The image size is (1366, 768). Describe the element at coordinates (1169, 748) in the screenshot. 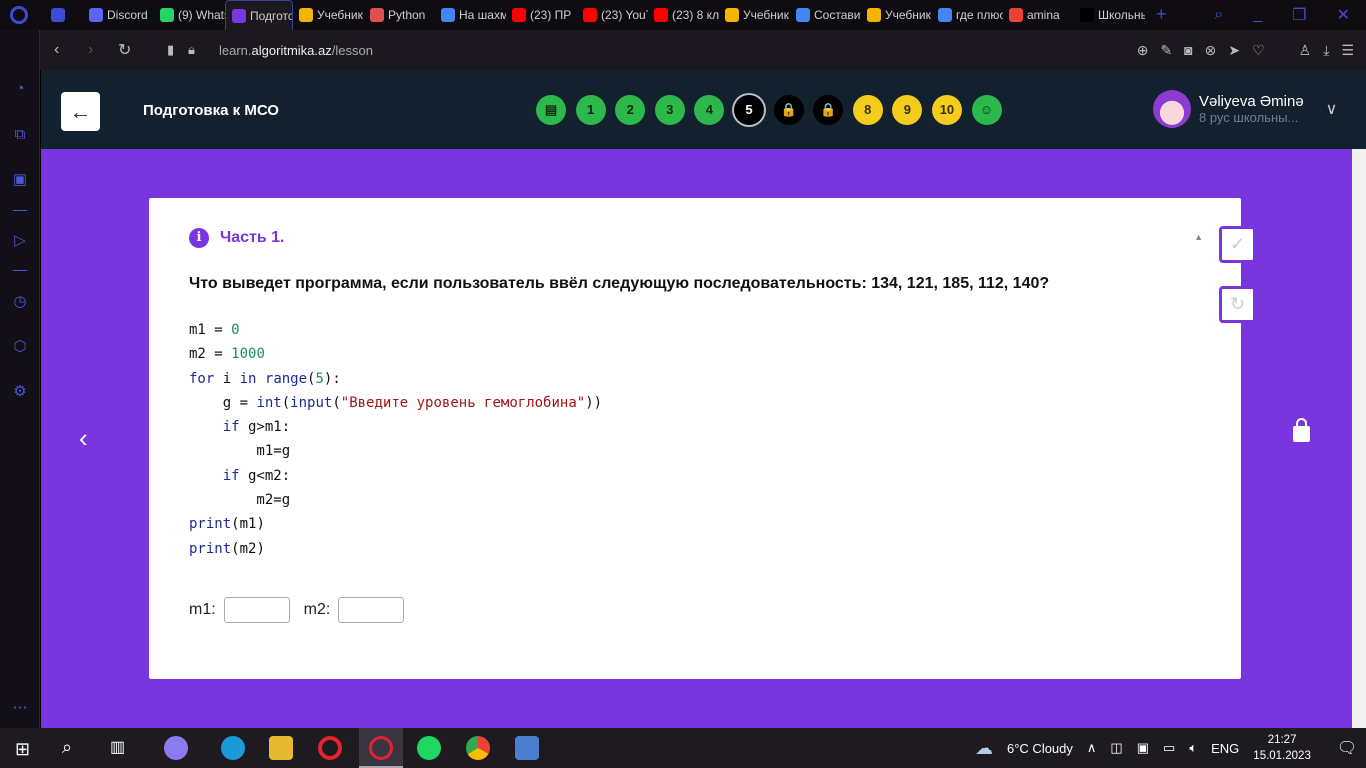

I see `battery-icon: ▭` at that location.